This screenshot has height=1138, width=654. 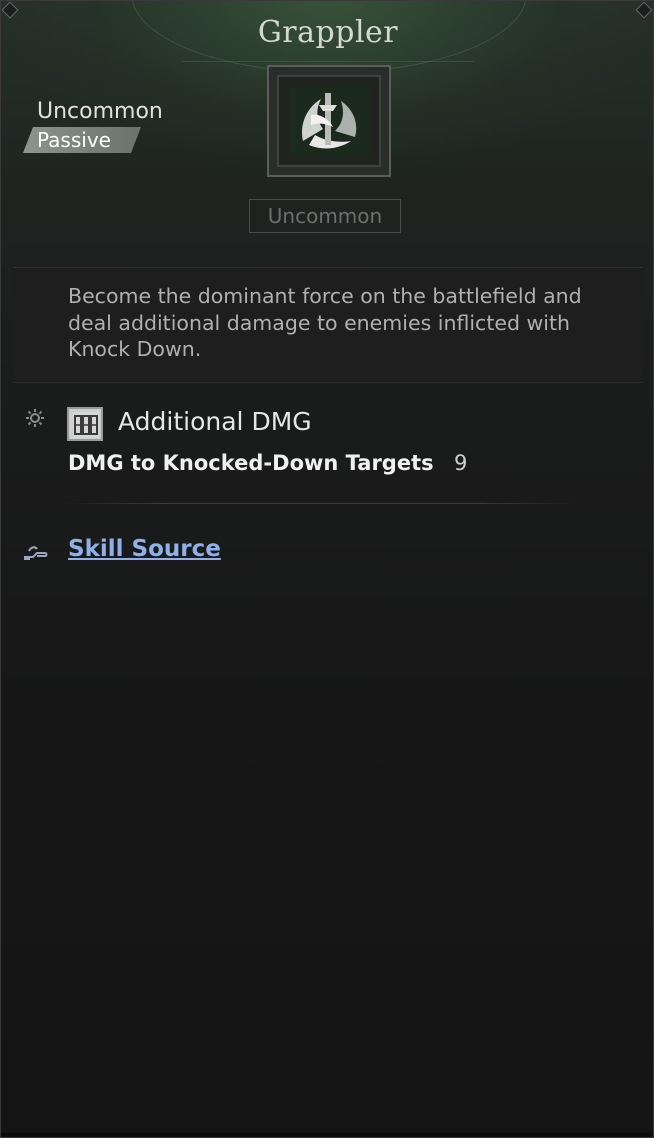 I want to click on hand-icon, so click(x=36, y=553).